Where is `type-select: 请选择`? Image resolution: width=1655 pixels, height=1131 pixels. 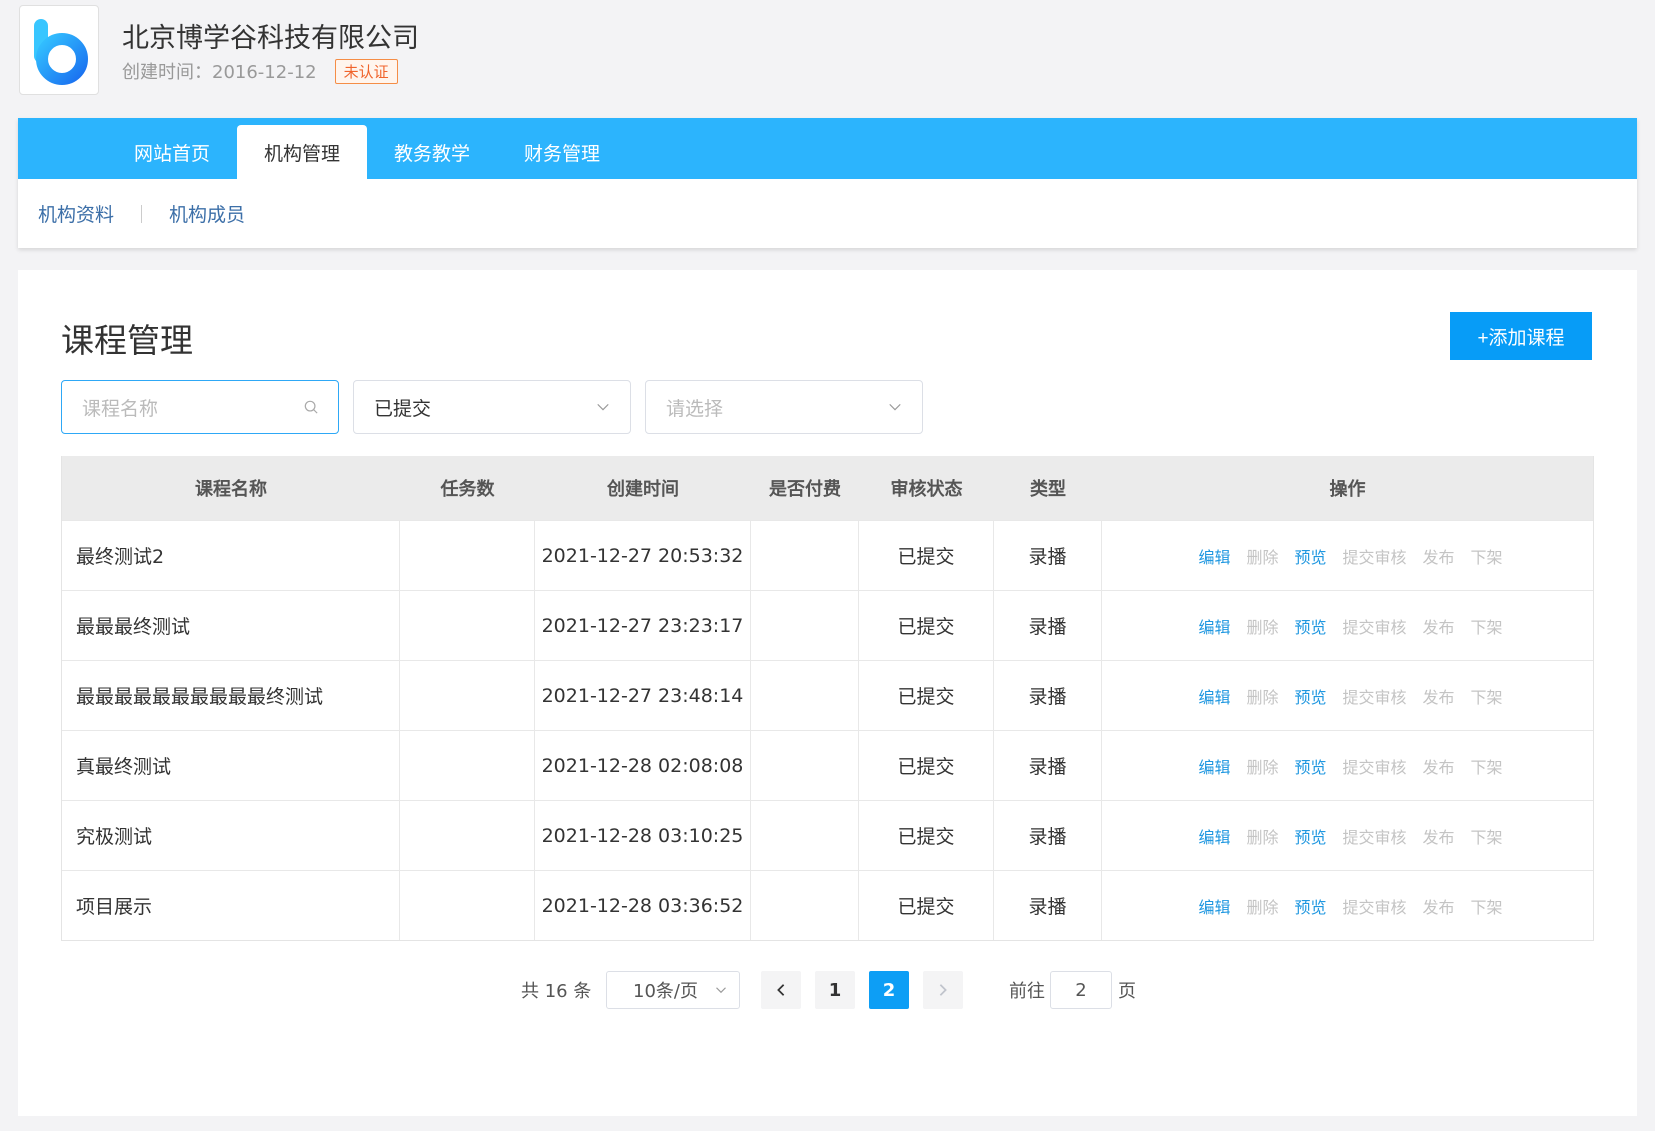 type-select: 请选择 is located at coordinates (784, 407).